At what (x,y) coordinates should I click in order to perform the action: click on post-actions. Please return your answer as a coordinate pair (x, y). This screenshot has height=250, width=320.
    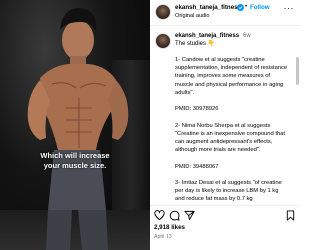
    Looking at the image, I should click on (225, 214).